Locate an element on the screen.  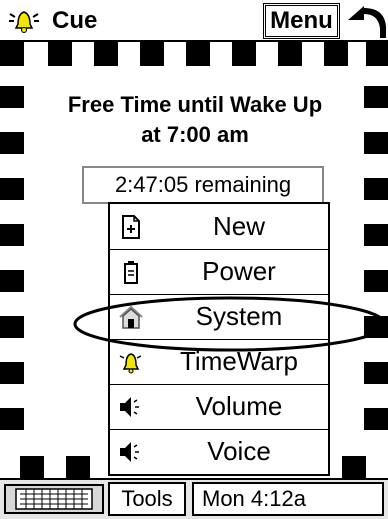
countdown-display: 2:47:05 remaining is located at coordinates (203, 185).